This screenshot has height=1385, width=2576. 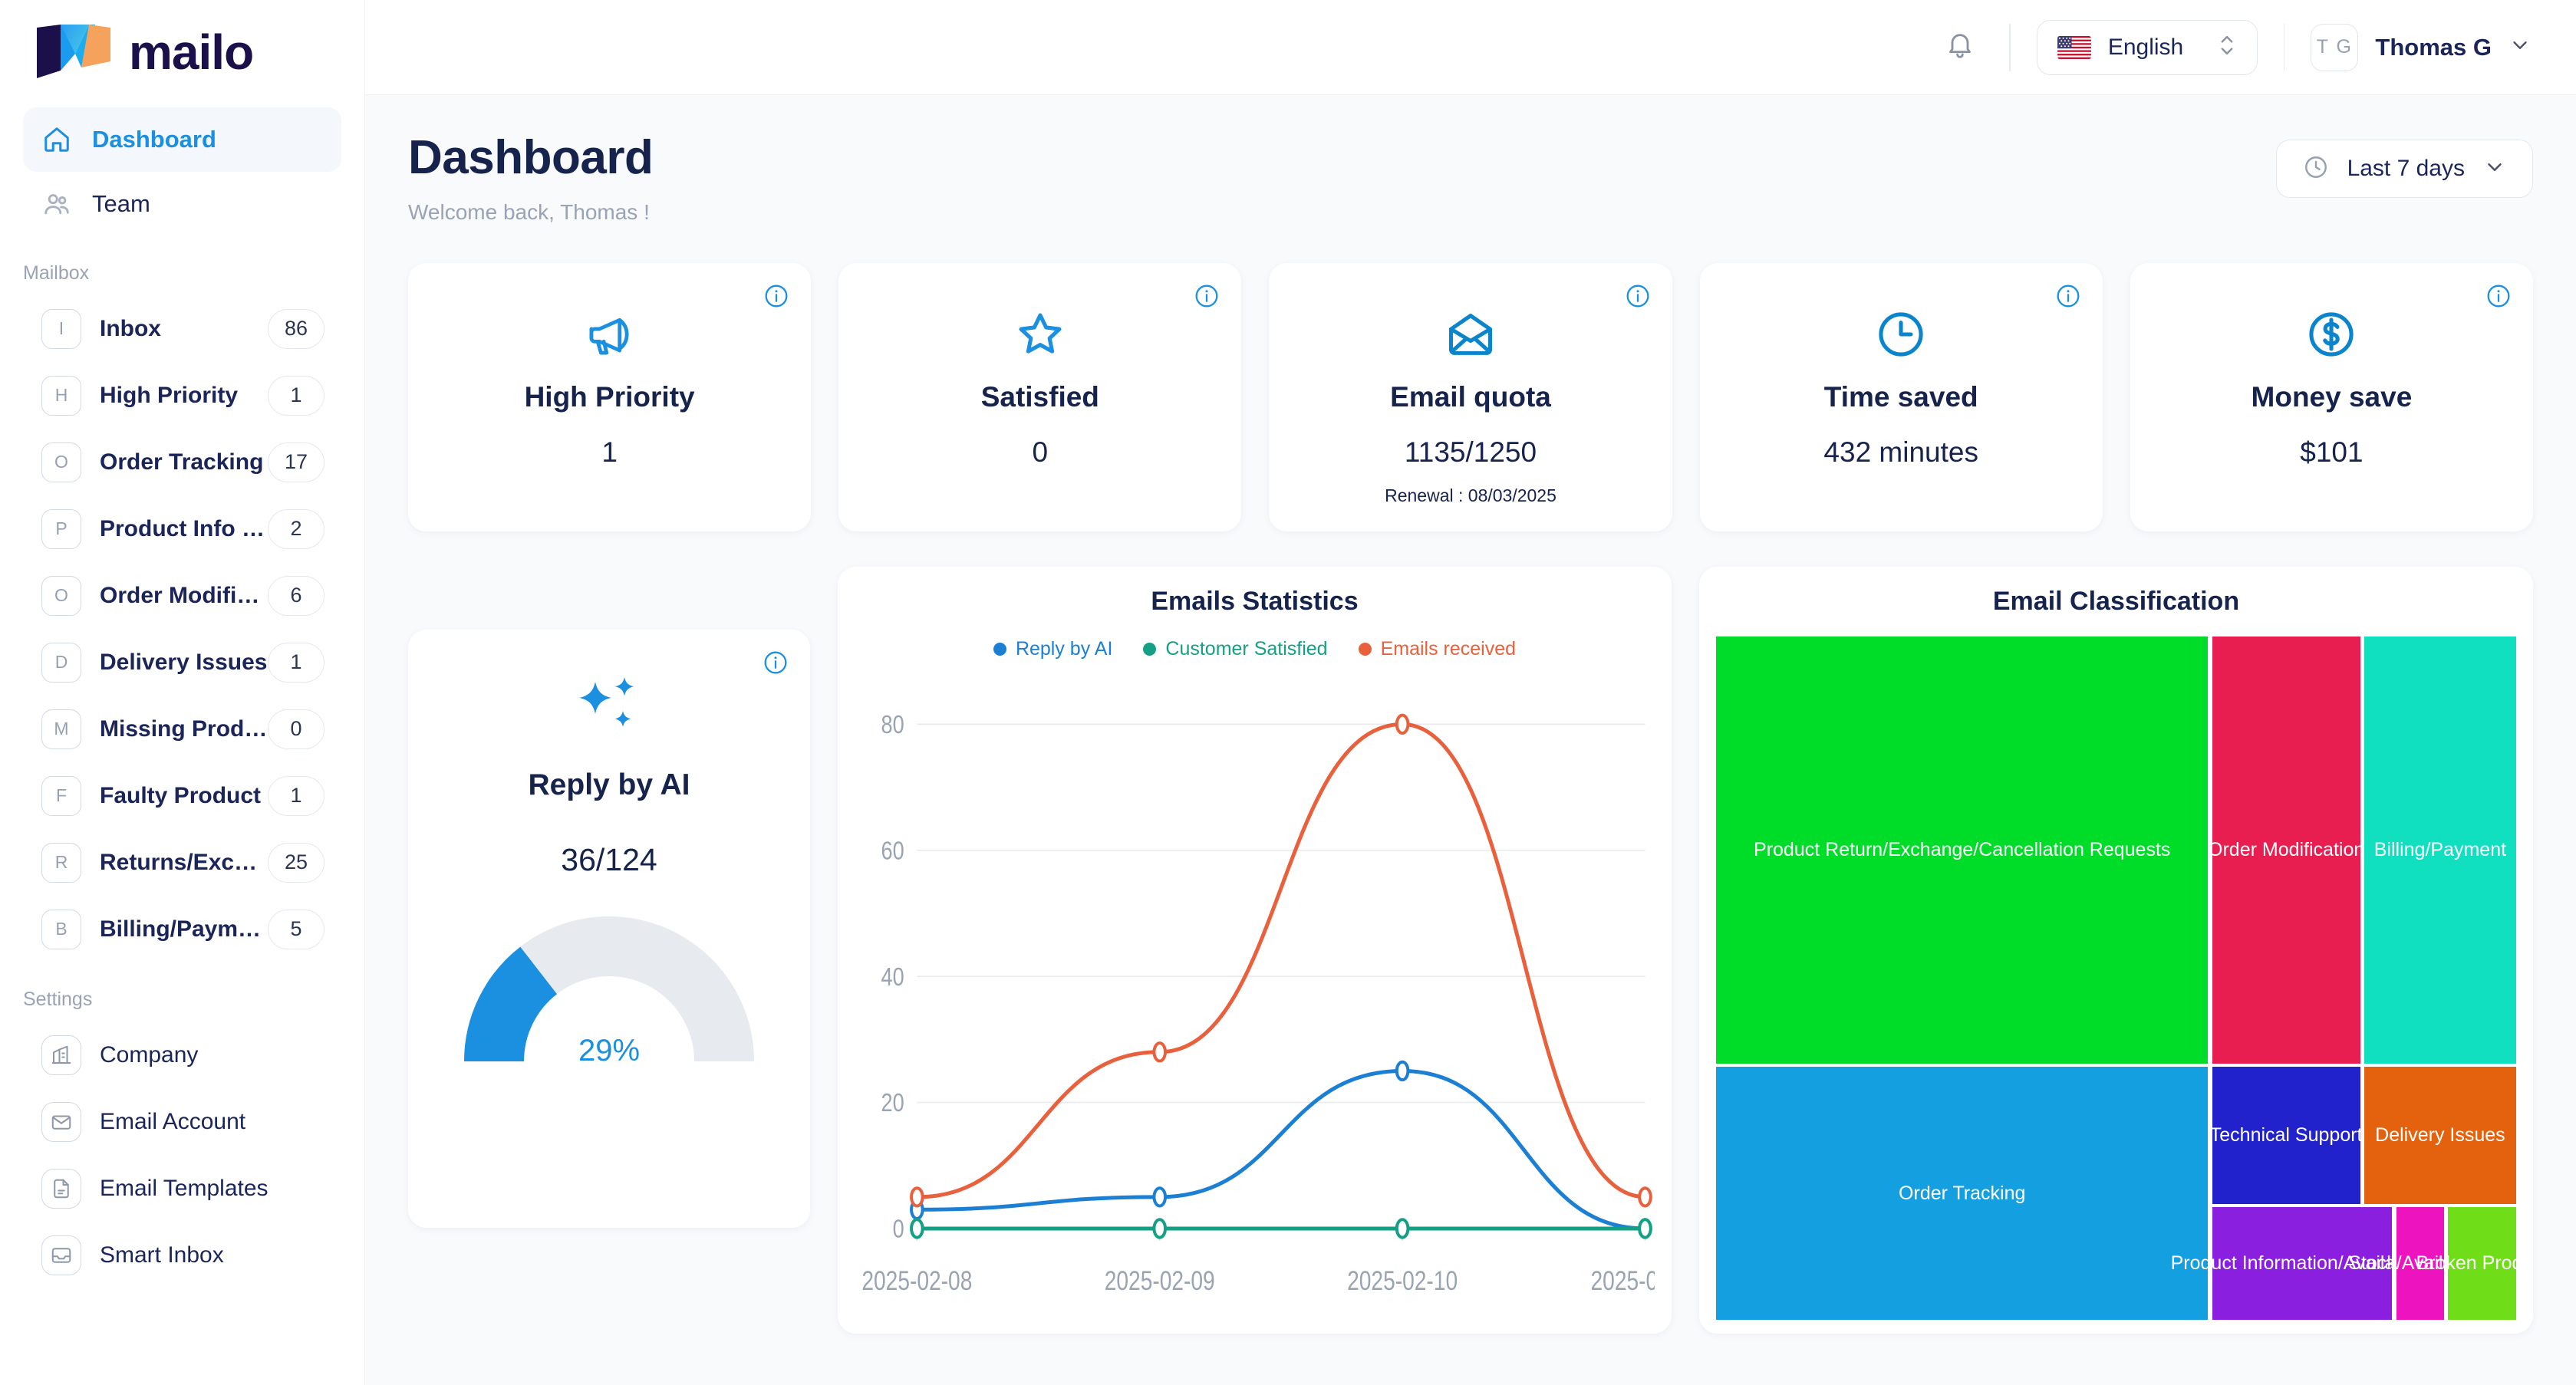 I want to click on date-range-value: Last 7 days, so click(x=2406, y=169).